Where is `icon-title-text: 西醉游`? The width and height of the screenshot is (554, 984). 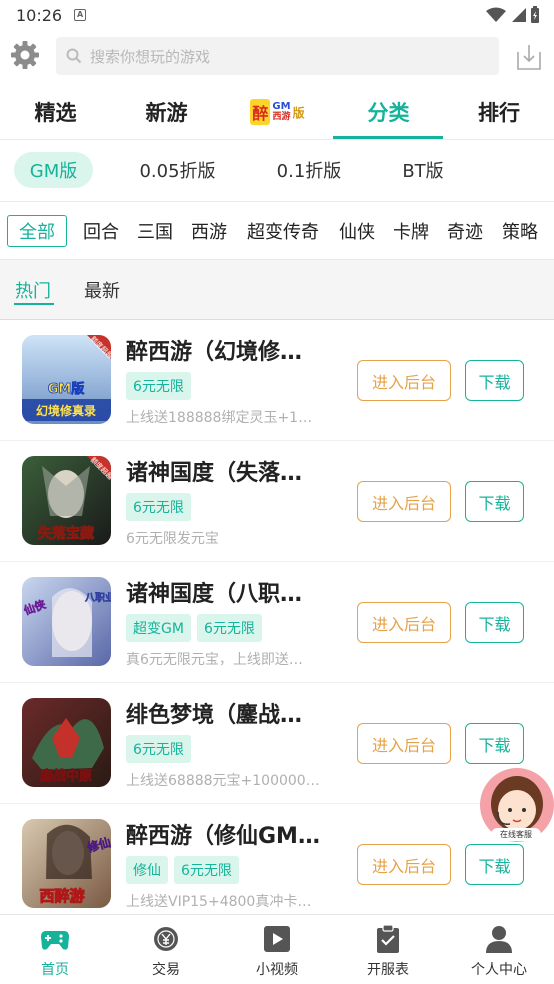
icon-title-text: 西醉游 is located at coordinates (61, 896).